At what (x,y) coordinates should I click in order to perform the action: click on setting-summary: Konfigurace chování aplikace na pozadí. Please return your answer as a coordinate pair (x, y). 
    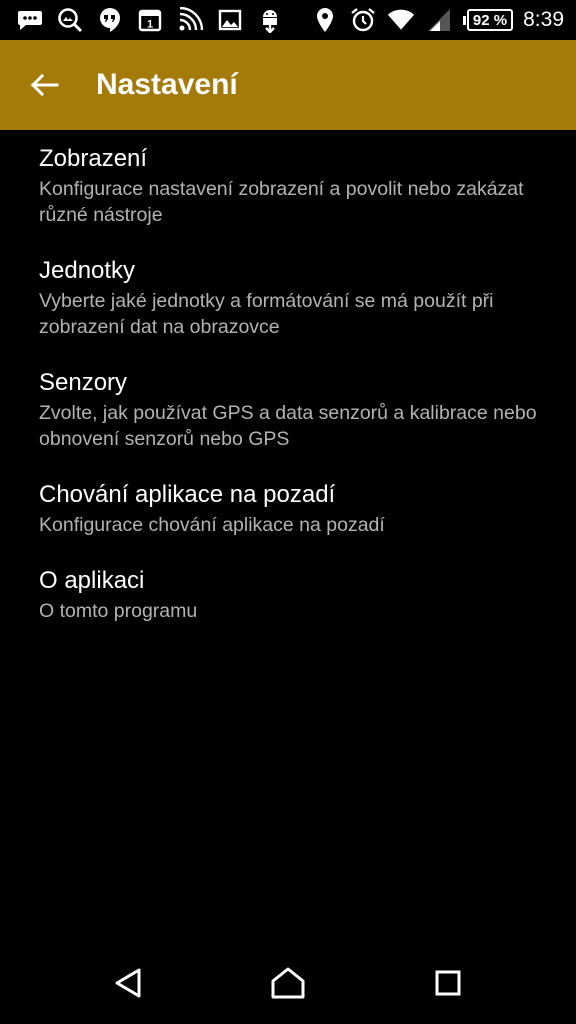
    Looking at the image, I should click on (212, 525).